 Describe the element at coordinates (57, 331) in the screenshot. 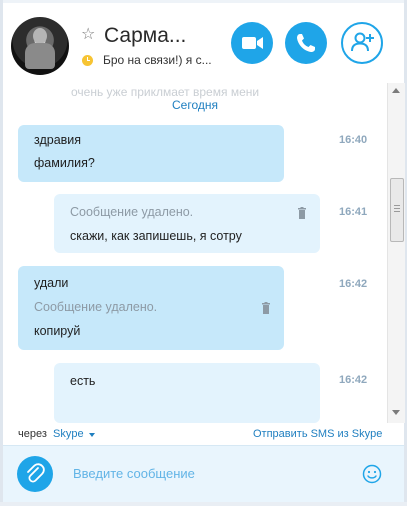

I see `message-text: копируй` at that location.